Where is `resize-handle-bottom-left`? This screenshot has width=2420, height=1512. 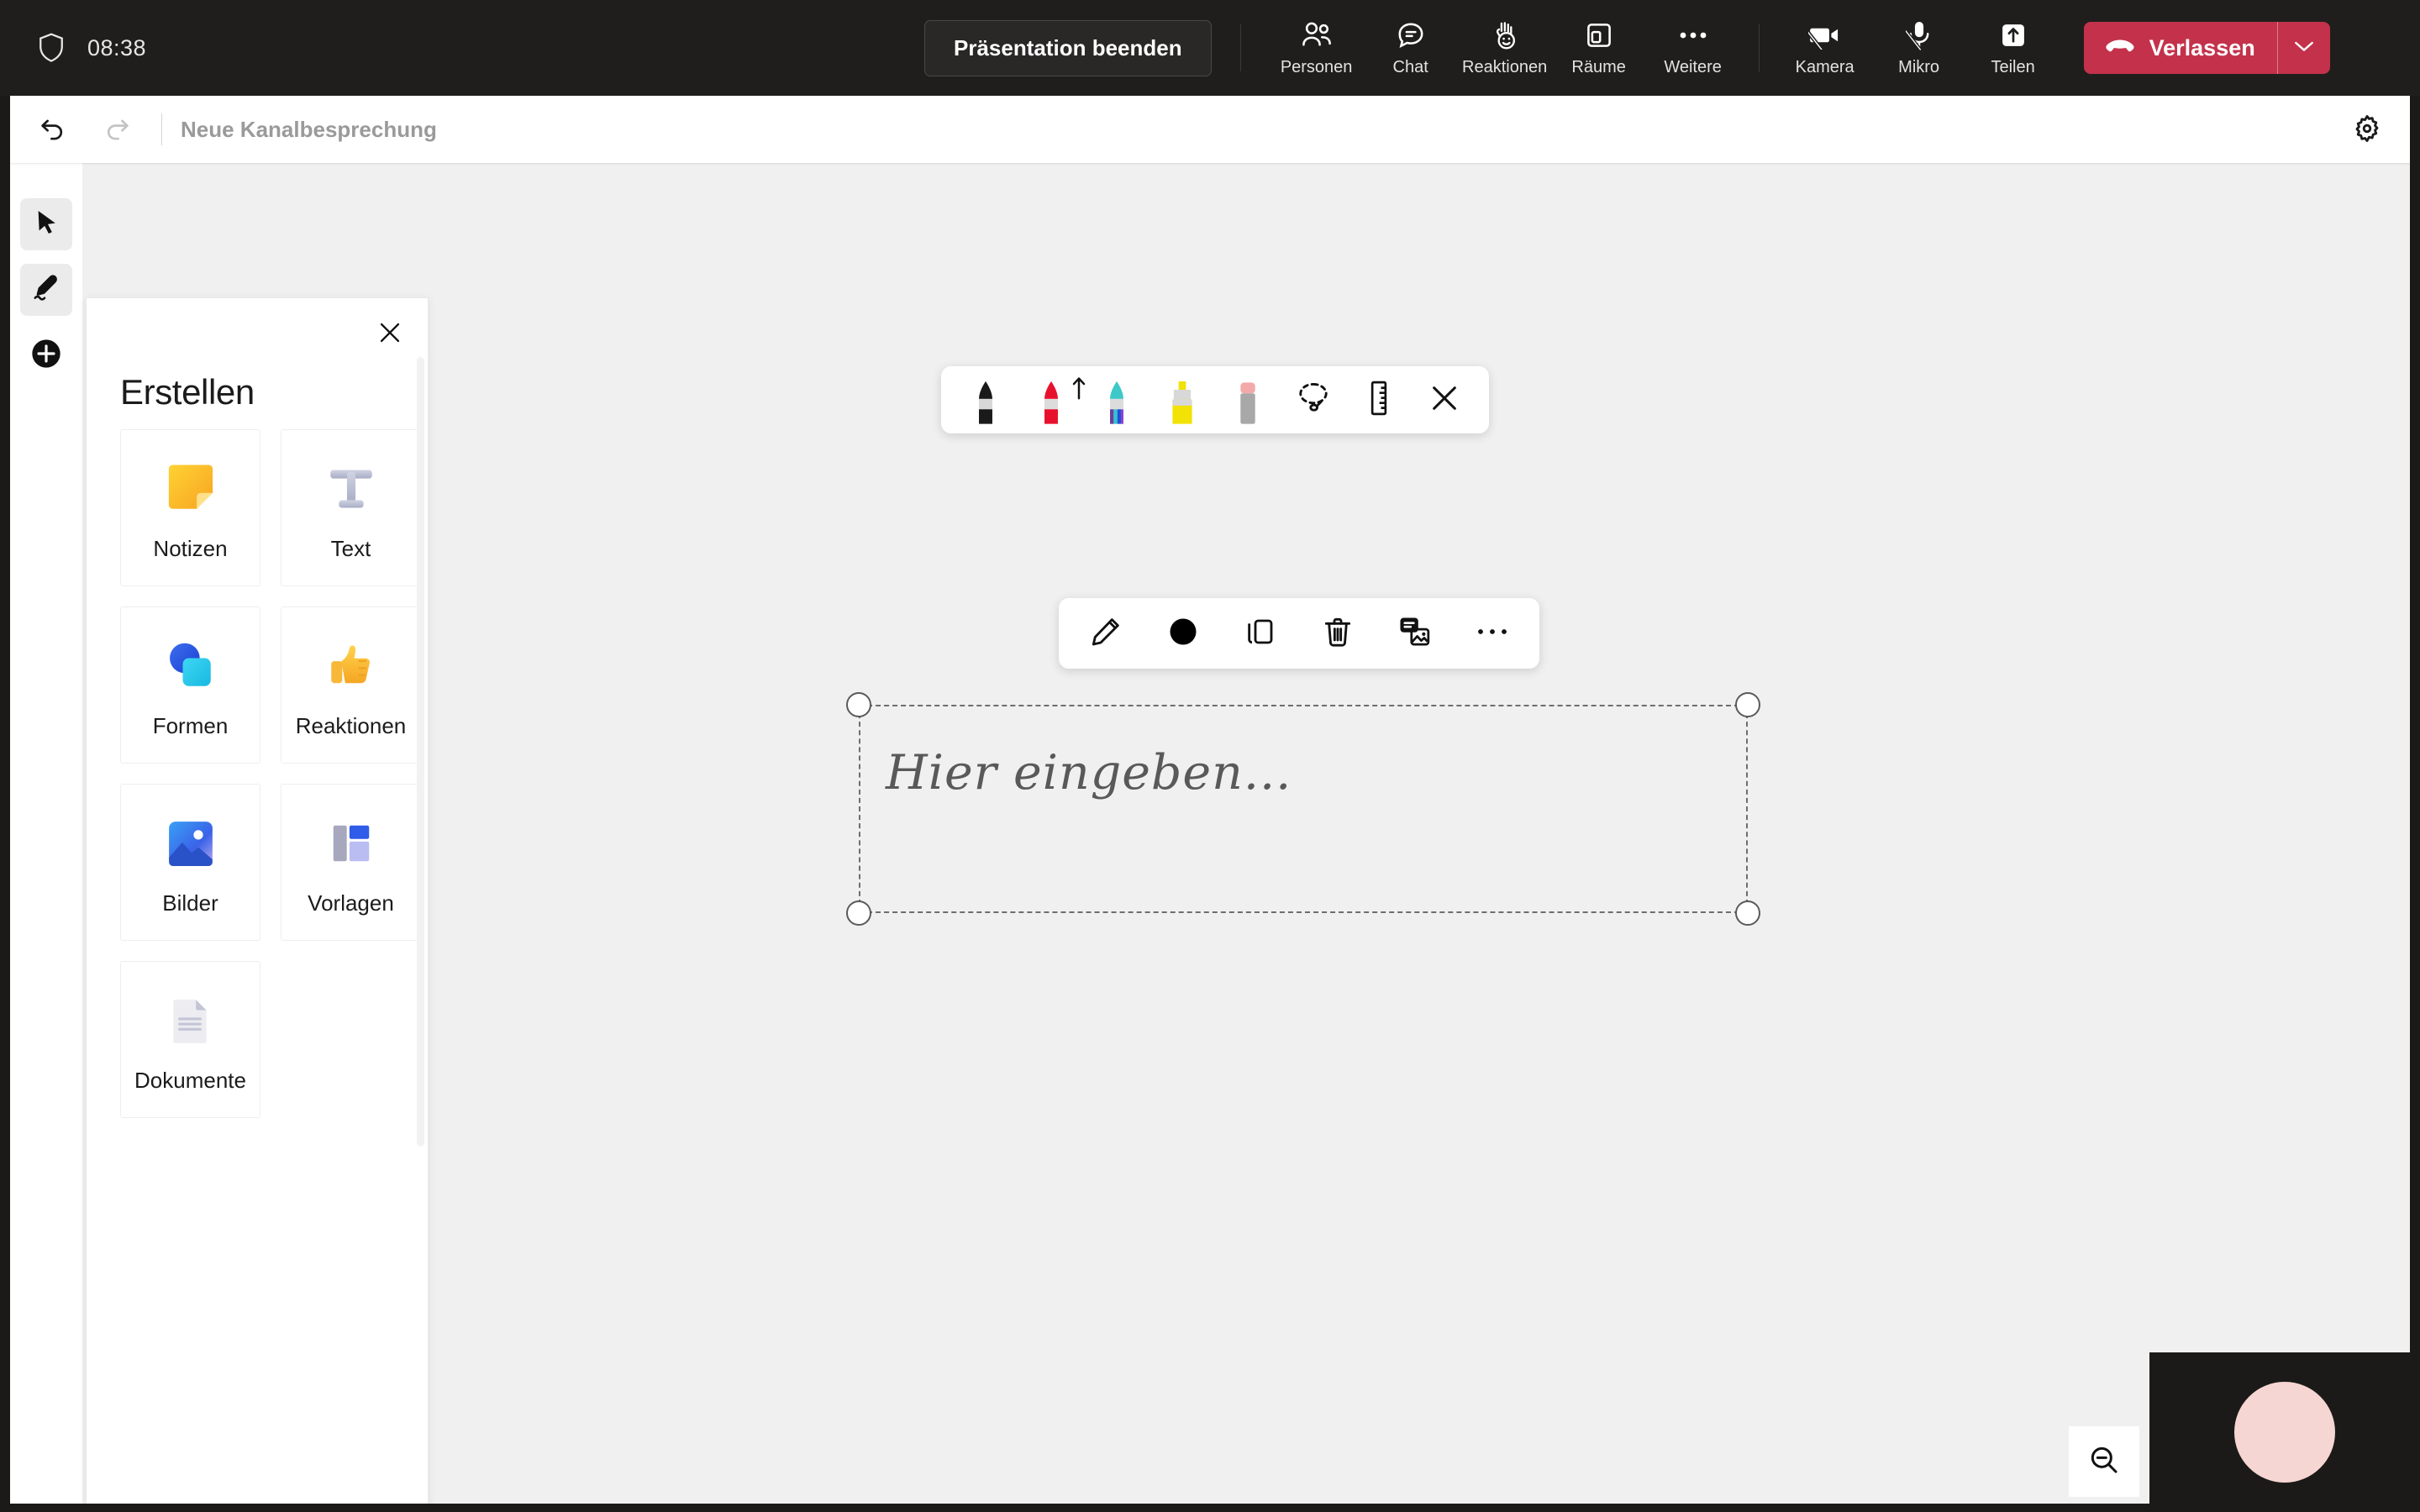
resize-handle-bottom-left is located at coordinates (858, 913).